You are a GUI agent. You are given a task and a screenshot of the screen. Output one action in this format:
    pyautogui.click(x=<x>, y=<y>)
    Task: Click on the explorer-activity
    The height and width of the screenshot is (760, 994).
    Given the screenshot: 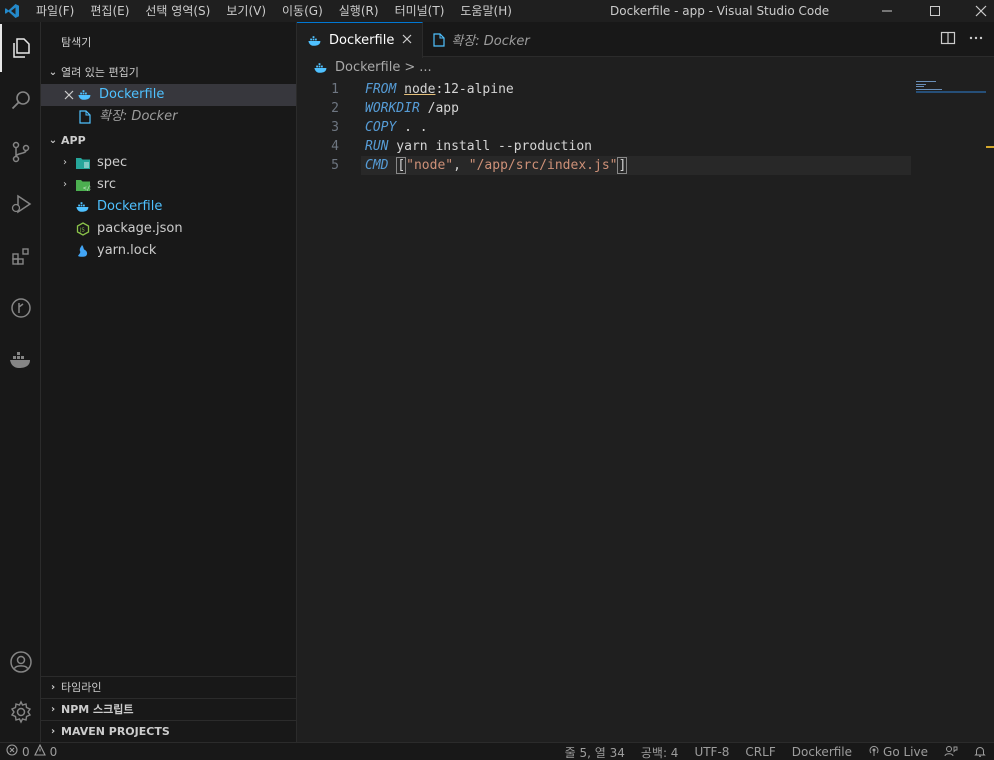 What is the action you would take?
    pyautogui.click(x=20, y=48)
    